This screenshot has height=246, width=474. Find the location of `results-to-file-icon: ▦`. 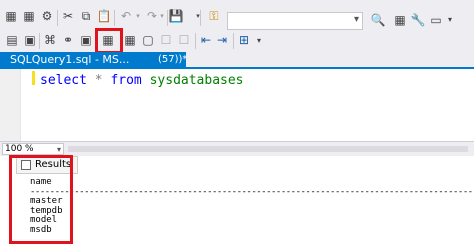

results-to-file-icon: ▦ is located at coordinates (130, 40).